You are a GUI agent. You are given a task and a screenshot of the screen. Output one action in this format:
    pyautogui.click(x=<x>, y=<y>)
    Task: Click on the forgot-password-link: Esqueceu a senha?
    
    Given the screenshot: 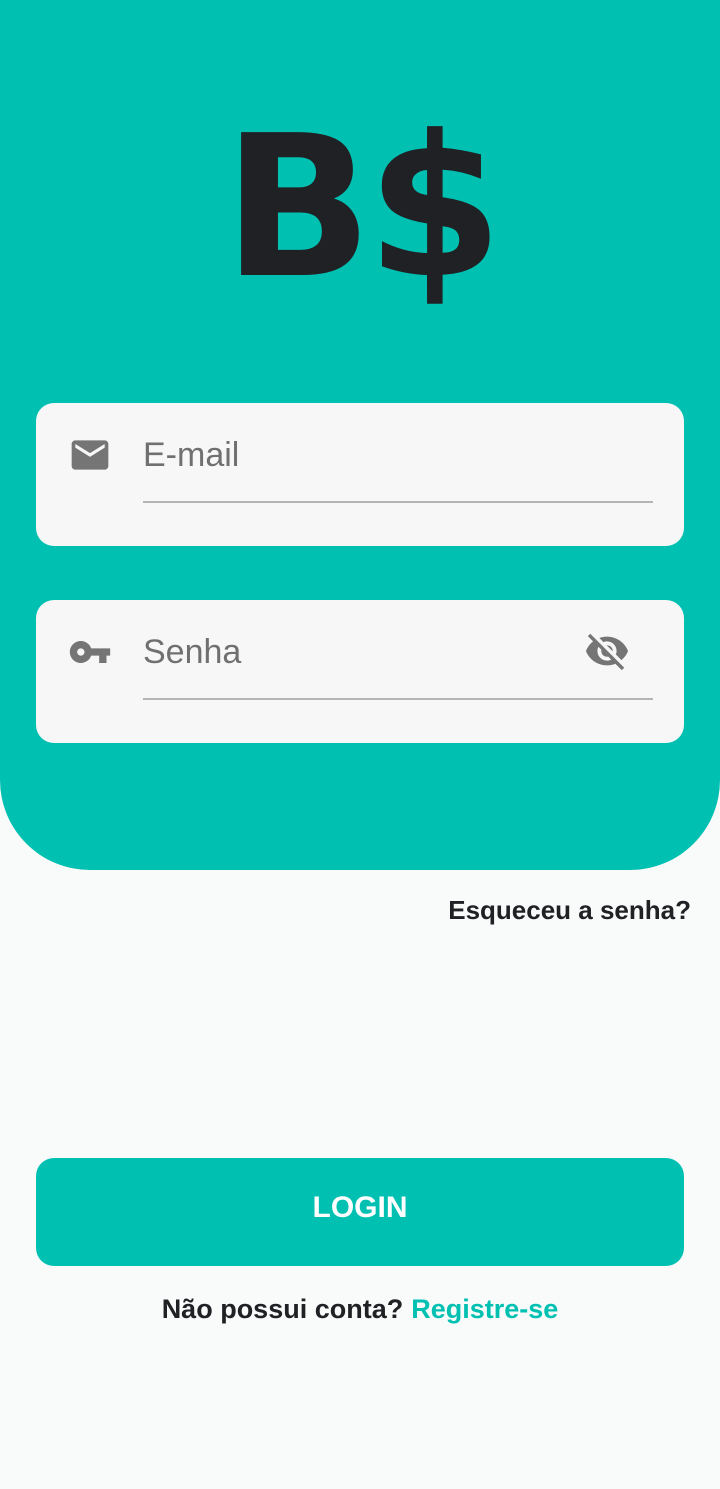 What is the action you would take?
    pyautogui.click(x=569, y=910)
    